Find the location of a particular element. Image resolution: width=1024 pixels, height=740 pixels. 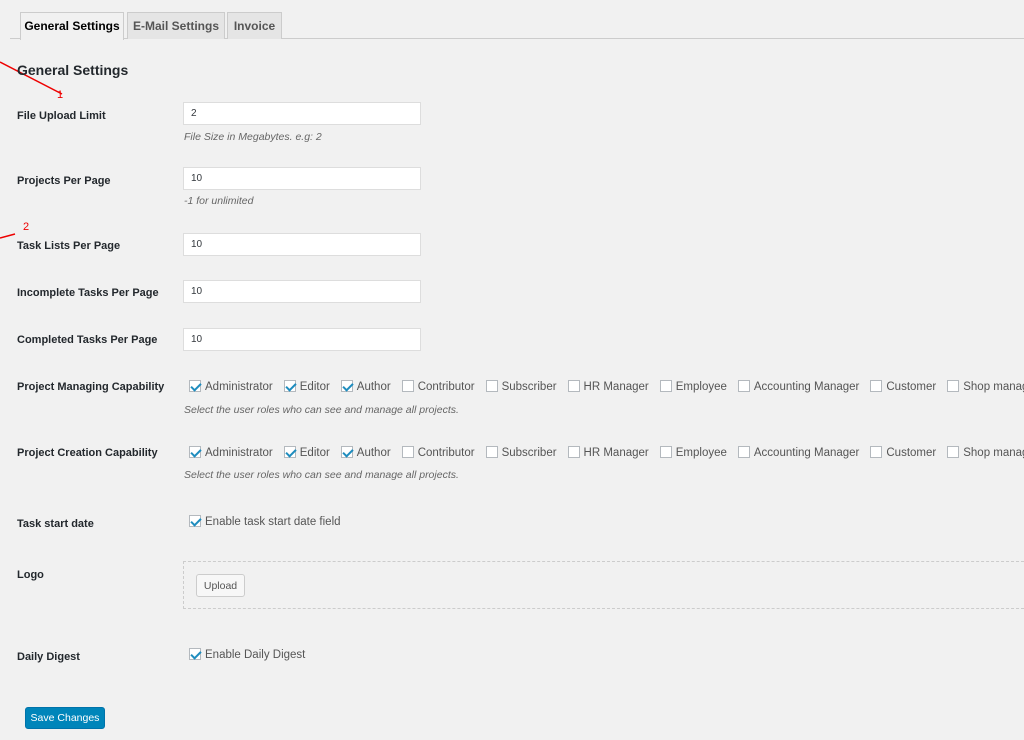

project-creation-capability-label: Project Creation Capability is located at coordinates (87, 453).